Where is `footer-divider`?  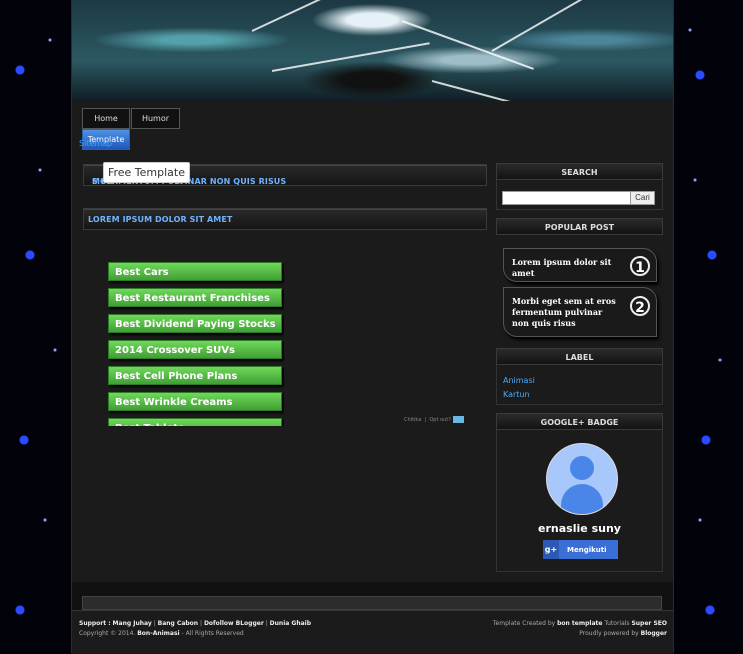
footer-divider is located at coordinates (372, 603).